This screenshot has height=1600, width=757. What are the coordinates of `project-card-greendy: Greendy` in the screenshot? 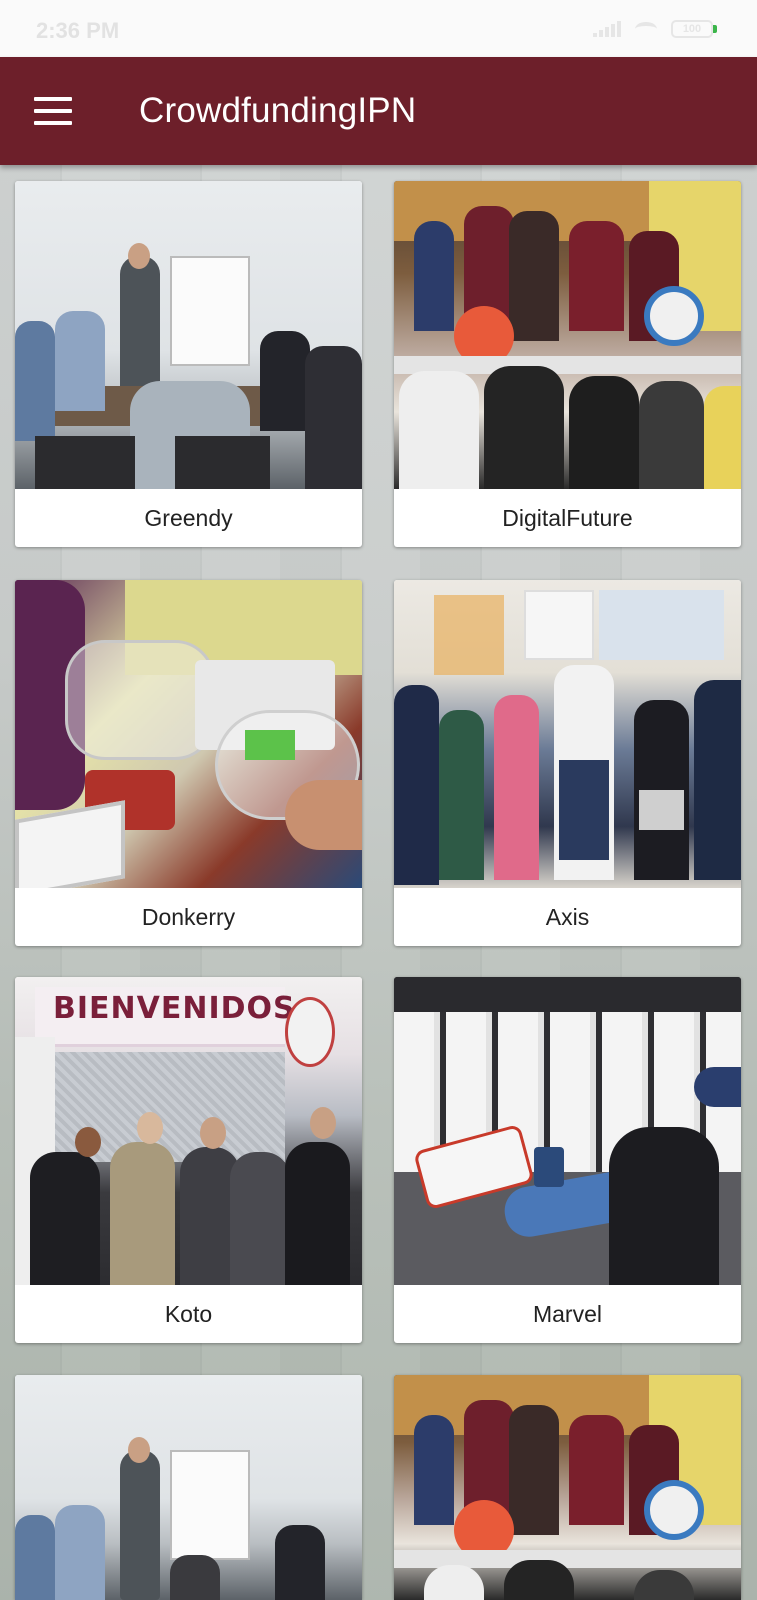 It's located at (188, 364).